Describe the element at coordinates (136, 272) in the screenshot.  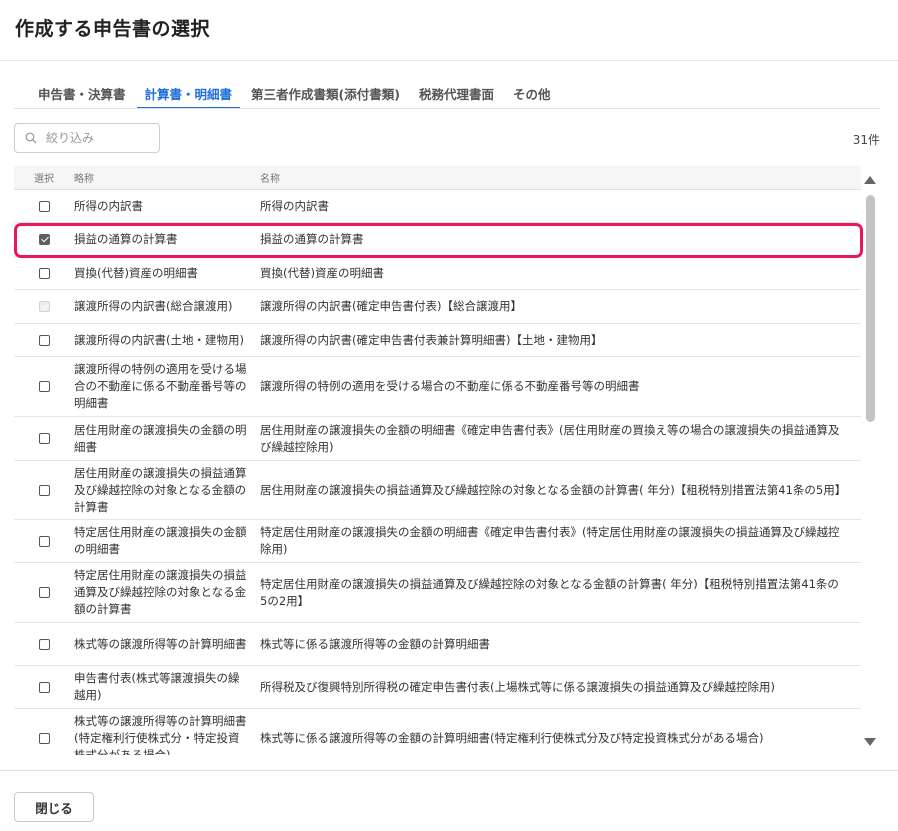
I see `row-short-name: 買換(代替)資産の明細書` at that location.